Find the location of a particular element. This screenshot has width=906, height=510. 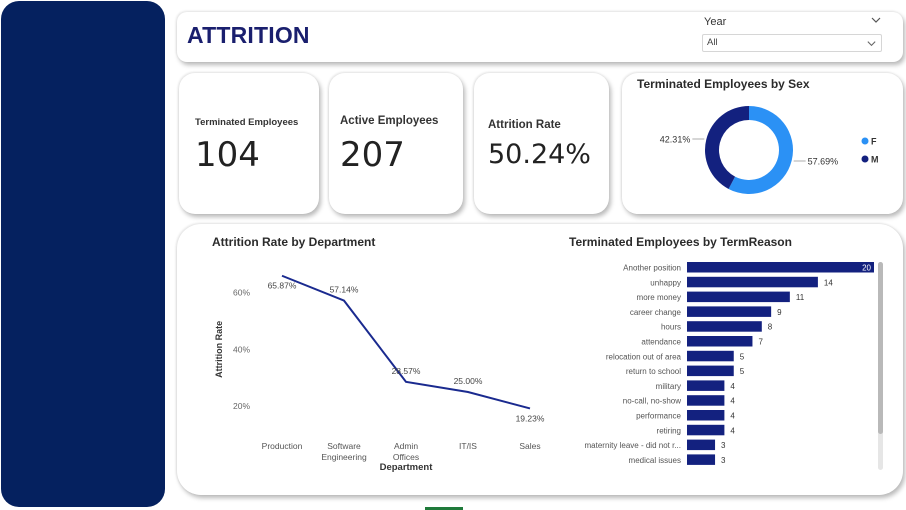

kpi-card-attrition-rate: Attrition Rate 50.24% is located at coordinates (541, 143).